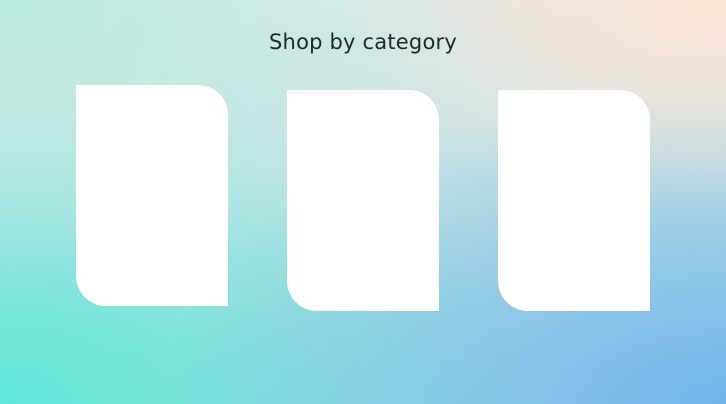  What do you see at coordinates (363, 42) in the screenshot?
I see `section-title: Shop by category` at bounding box center [363, 42].